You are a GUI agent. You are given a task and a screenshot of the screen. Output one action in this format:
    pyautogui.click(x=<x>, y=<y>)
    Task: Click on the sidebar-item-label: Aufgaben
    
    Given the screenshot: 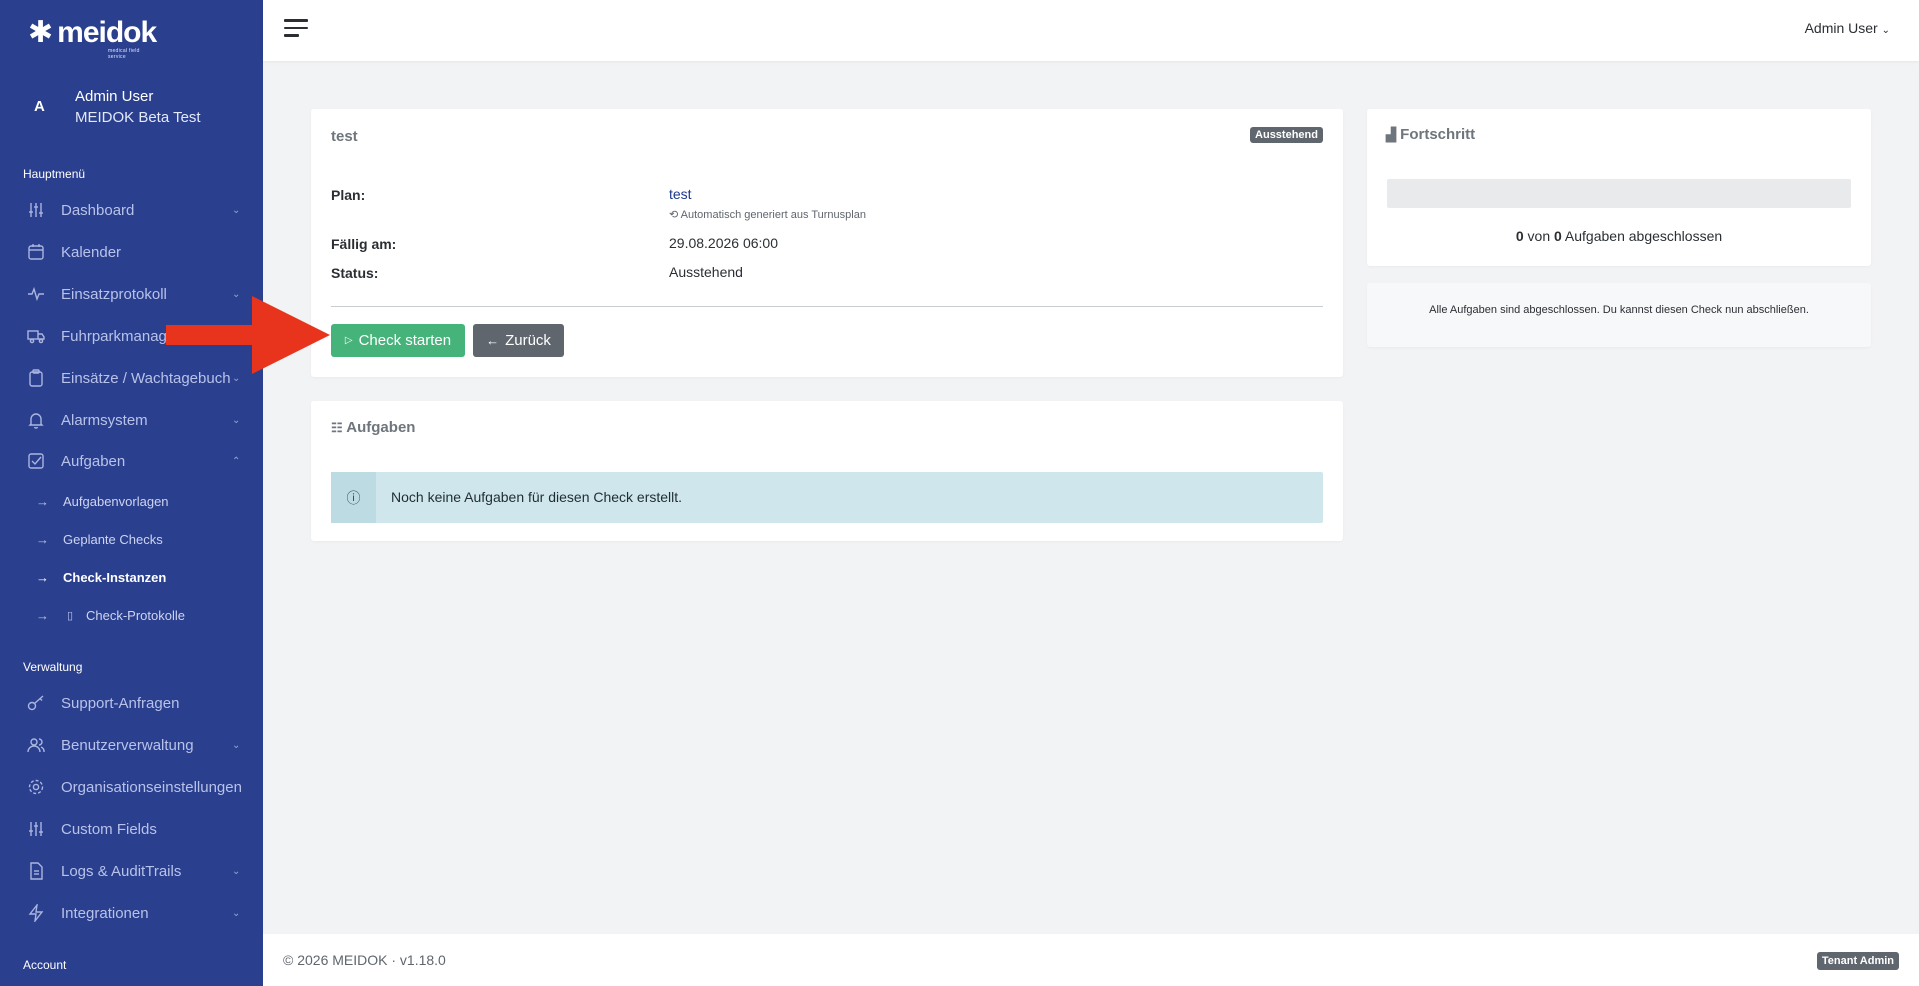 What is the action you would take?
    pyautogui.click(x=93, y=461)
    